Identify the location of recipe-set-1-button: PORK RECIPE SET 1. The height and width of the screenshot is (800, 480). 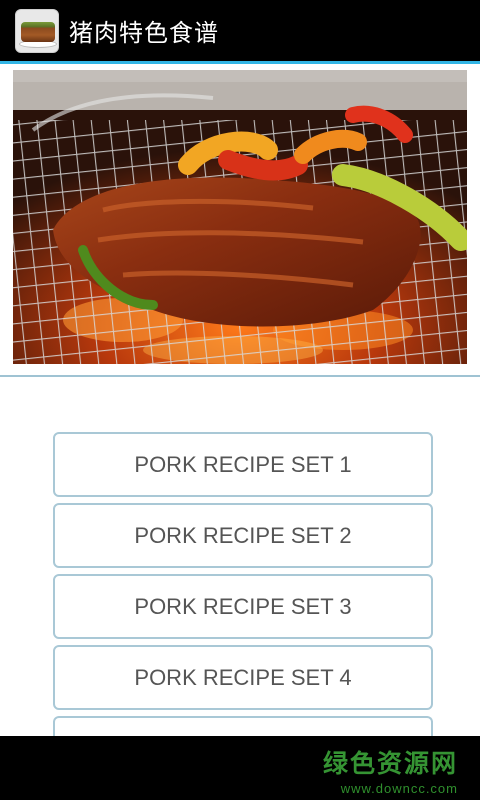
(243, 464).